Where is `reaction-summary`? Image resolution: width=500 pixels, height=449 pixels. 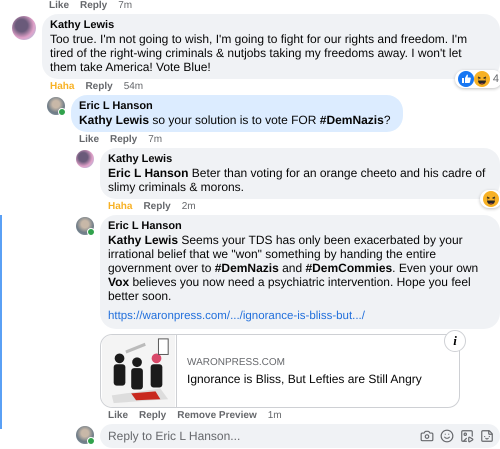
reaction-summary is located at coordinates (490, 199).